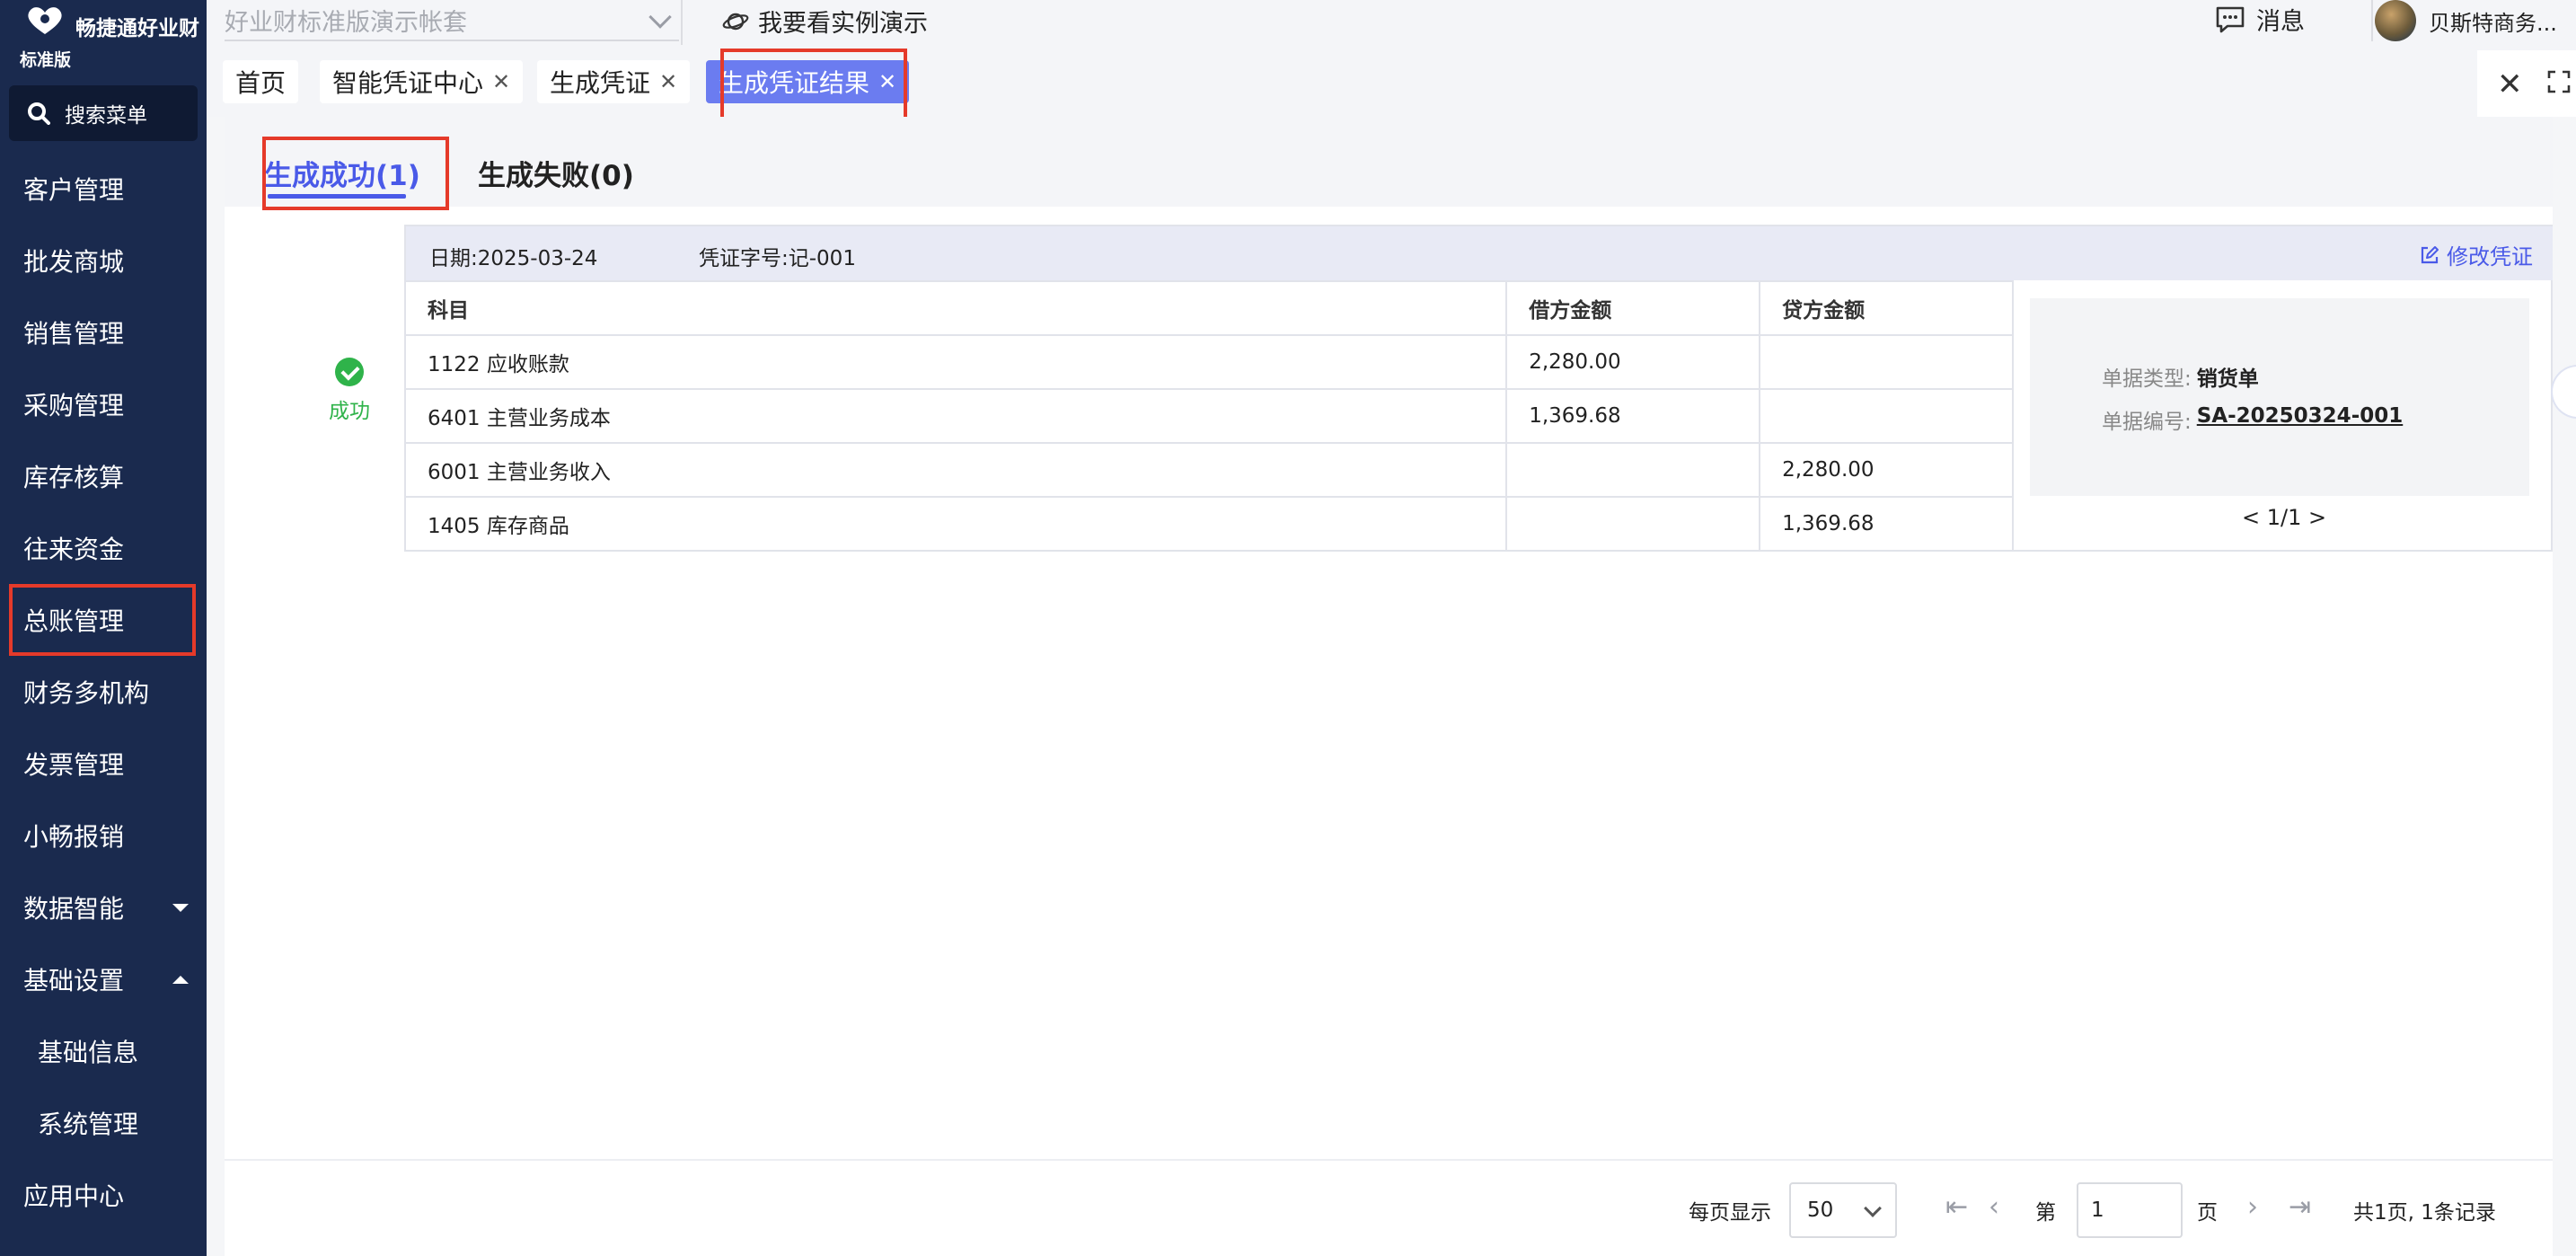 Image resolution: width=2576 pixels, height=1256 pixels. What do you see at coordinates (74, 477) in the screenshot?
I see `menu-item-label: 库存核算` at bounding box center [74, 477].